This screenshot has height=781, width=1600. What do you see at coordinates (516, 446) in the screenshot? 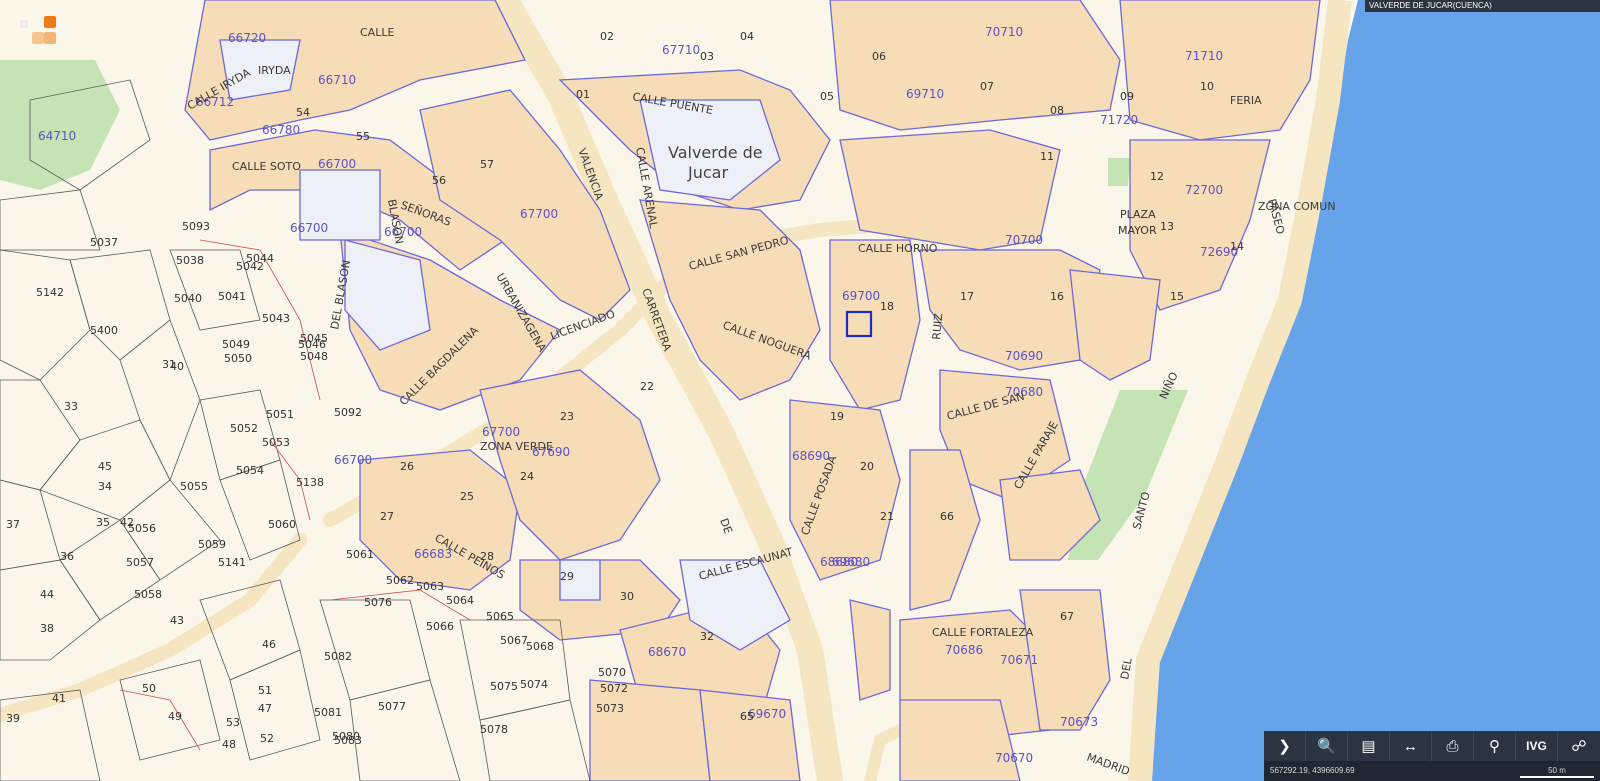
I see `street-label: ZONA VERDE` at bounding box center [516, 446].